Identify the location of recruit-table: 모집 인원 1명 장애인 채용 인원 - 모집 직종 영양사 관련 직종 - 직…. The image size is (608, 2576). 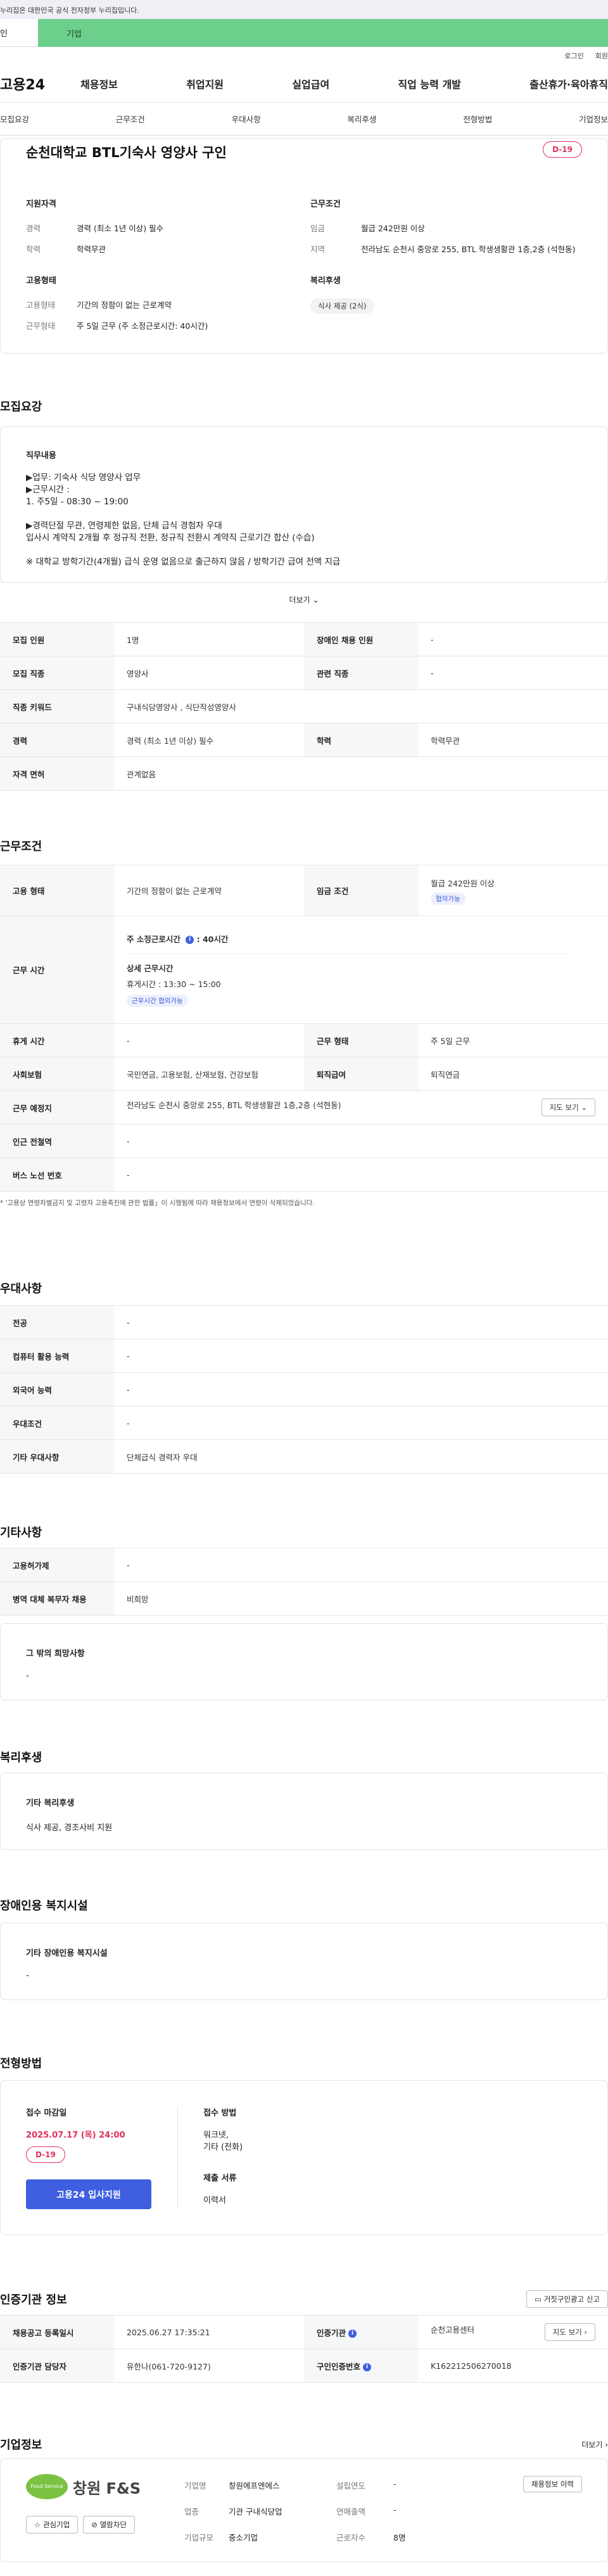
(304, 707).